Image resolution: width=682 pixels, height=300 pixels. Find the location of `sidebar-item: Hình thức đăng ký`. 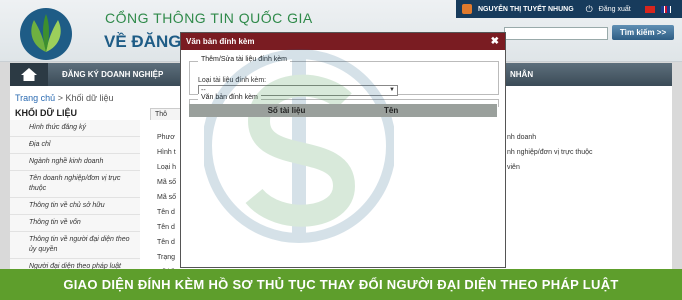

sidebar-item: Hình thức đăng ký is located at coordinates (75, 128).